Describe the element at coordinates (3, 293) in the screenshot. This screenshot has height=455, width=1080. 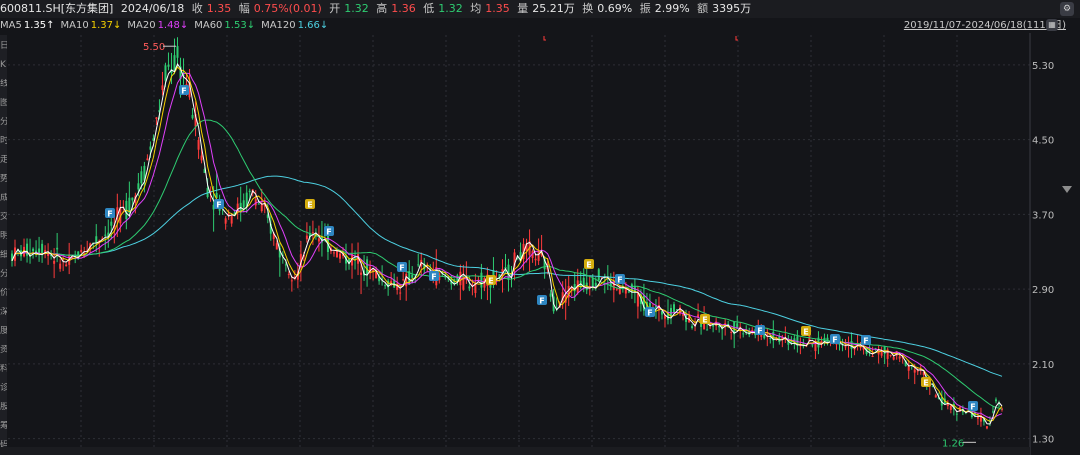
I see `side-tab-char: 价` at that location.